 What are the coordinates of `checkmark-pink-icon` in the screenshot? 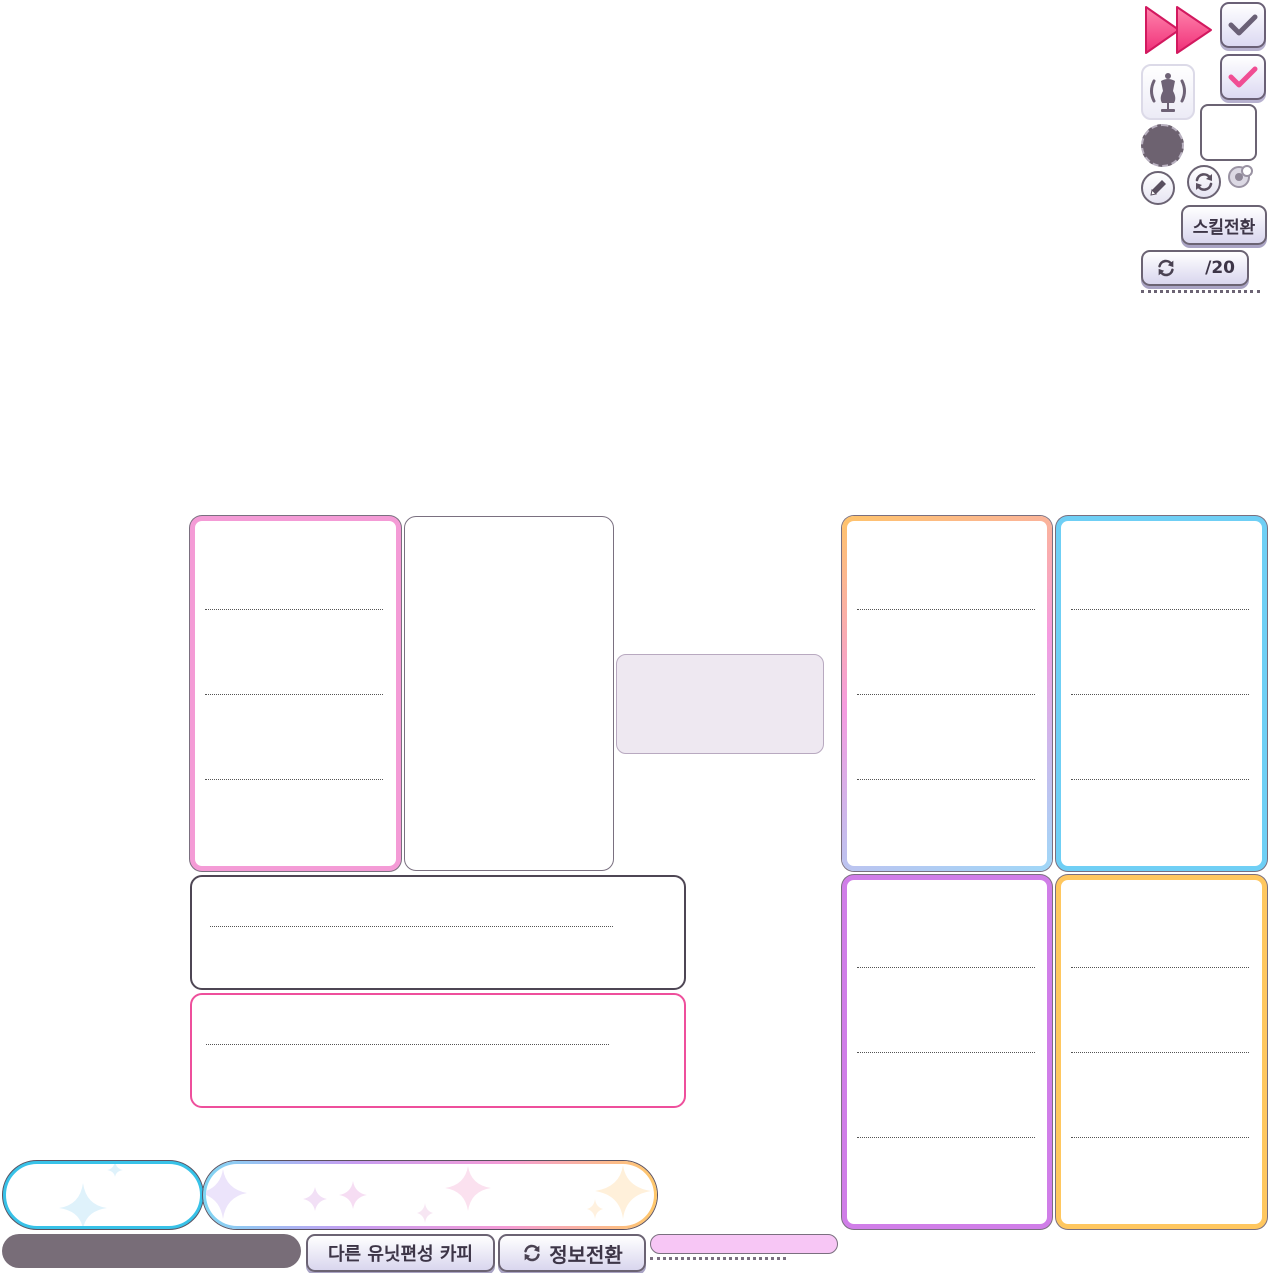 It's located at (1243, 77).